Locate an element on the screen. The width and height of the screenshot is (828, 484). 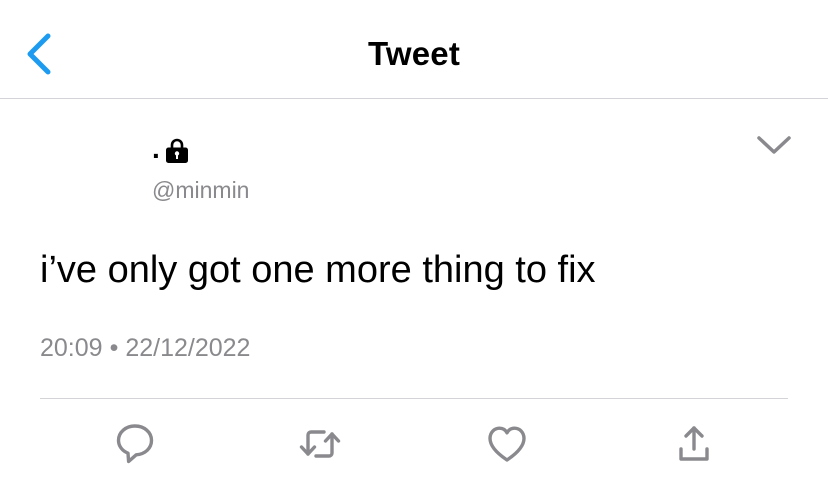
tweet-timestamp: 20:09 • 22/12/2022 is located at coordinates (145, 348).